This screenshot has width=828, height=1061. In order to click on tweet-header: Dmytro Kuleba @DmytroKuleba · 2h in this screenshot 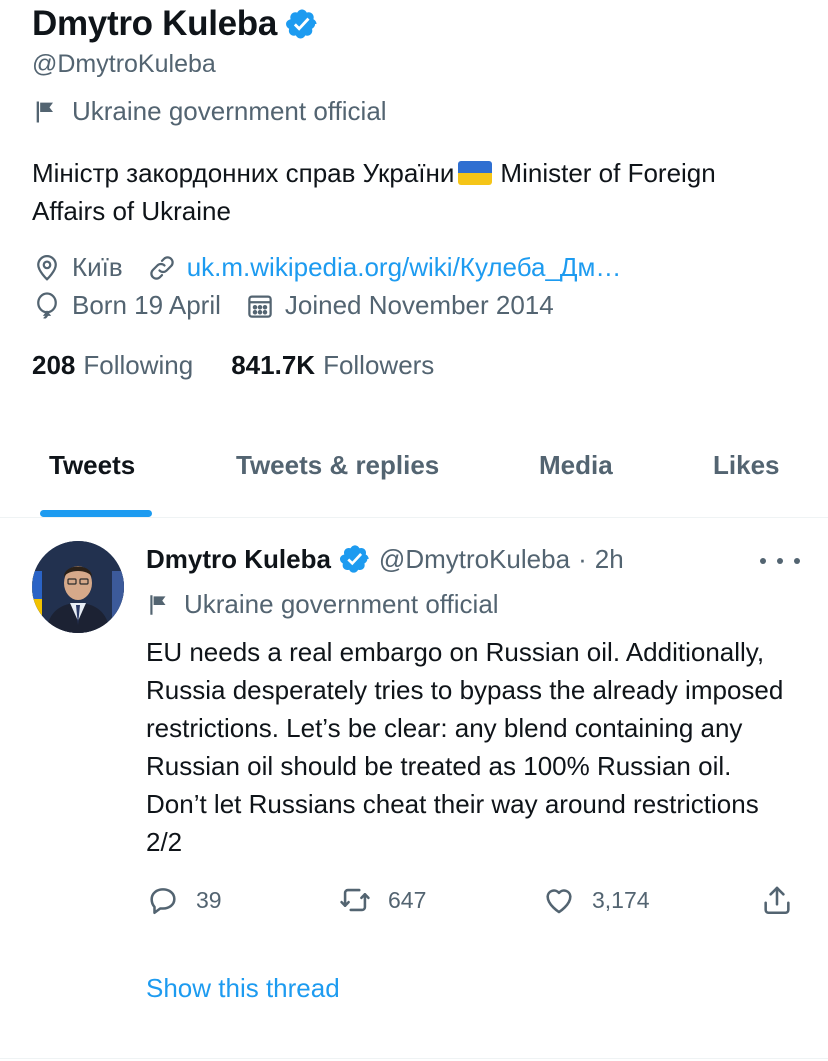, I will do `click(385, 559)`.